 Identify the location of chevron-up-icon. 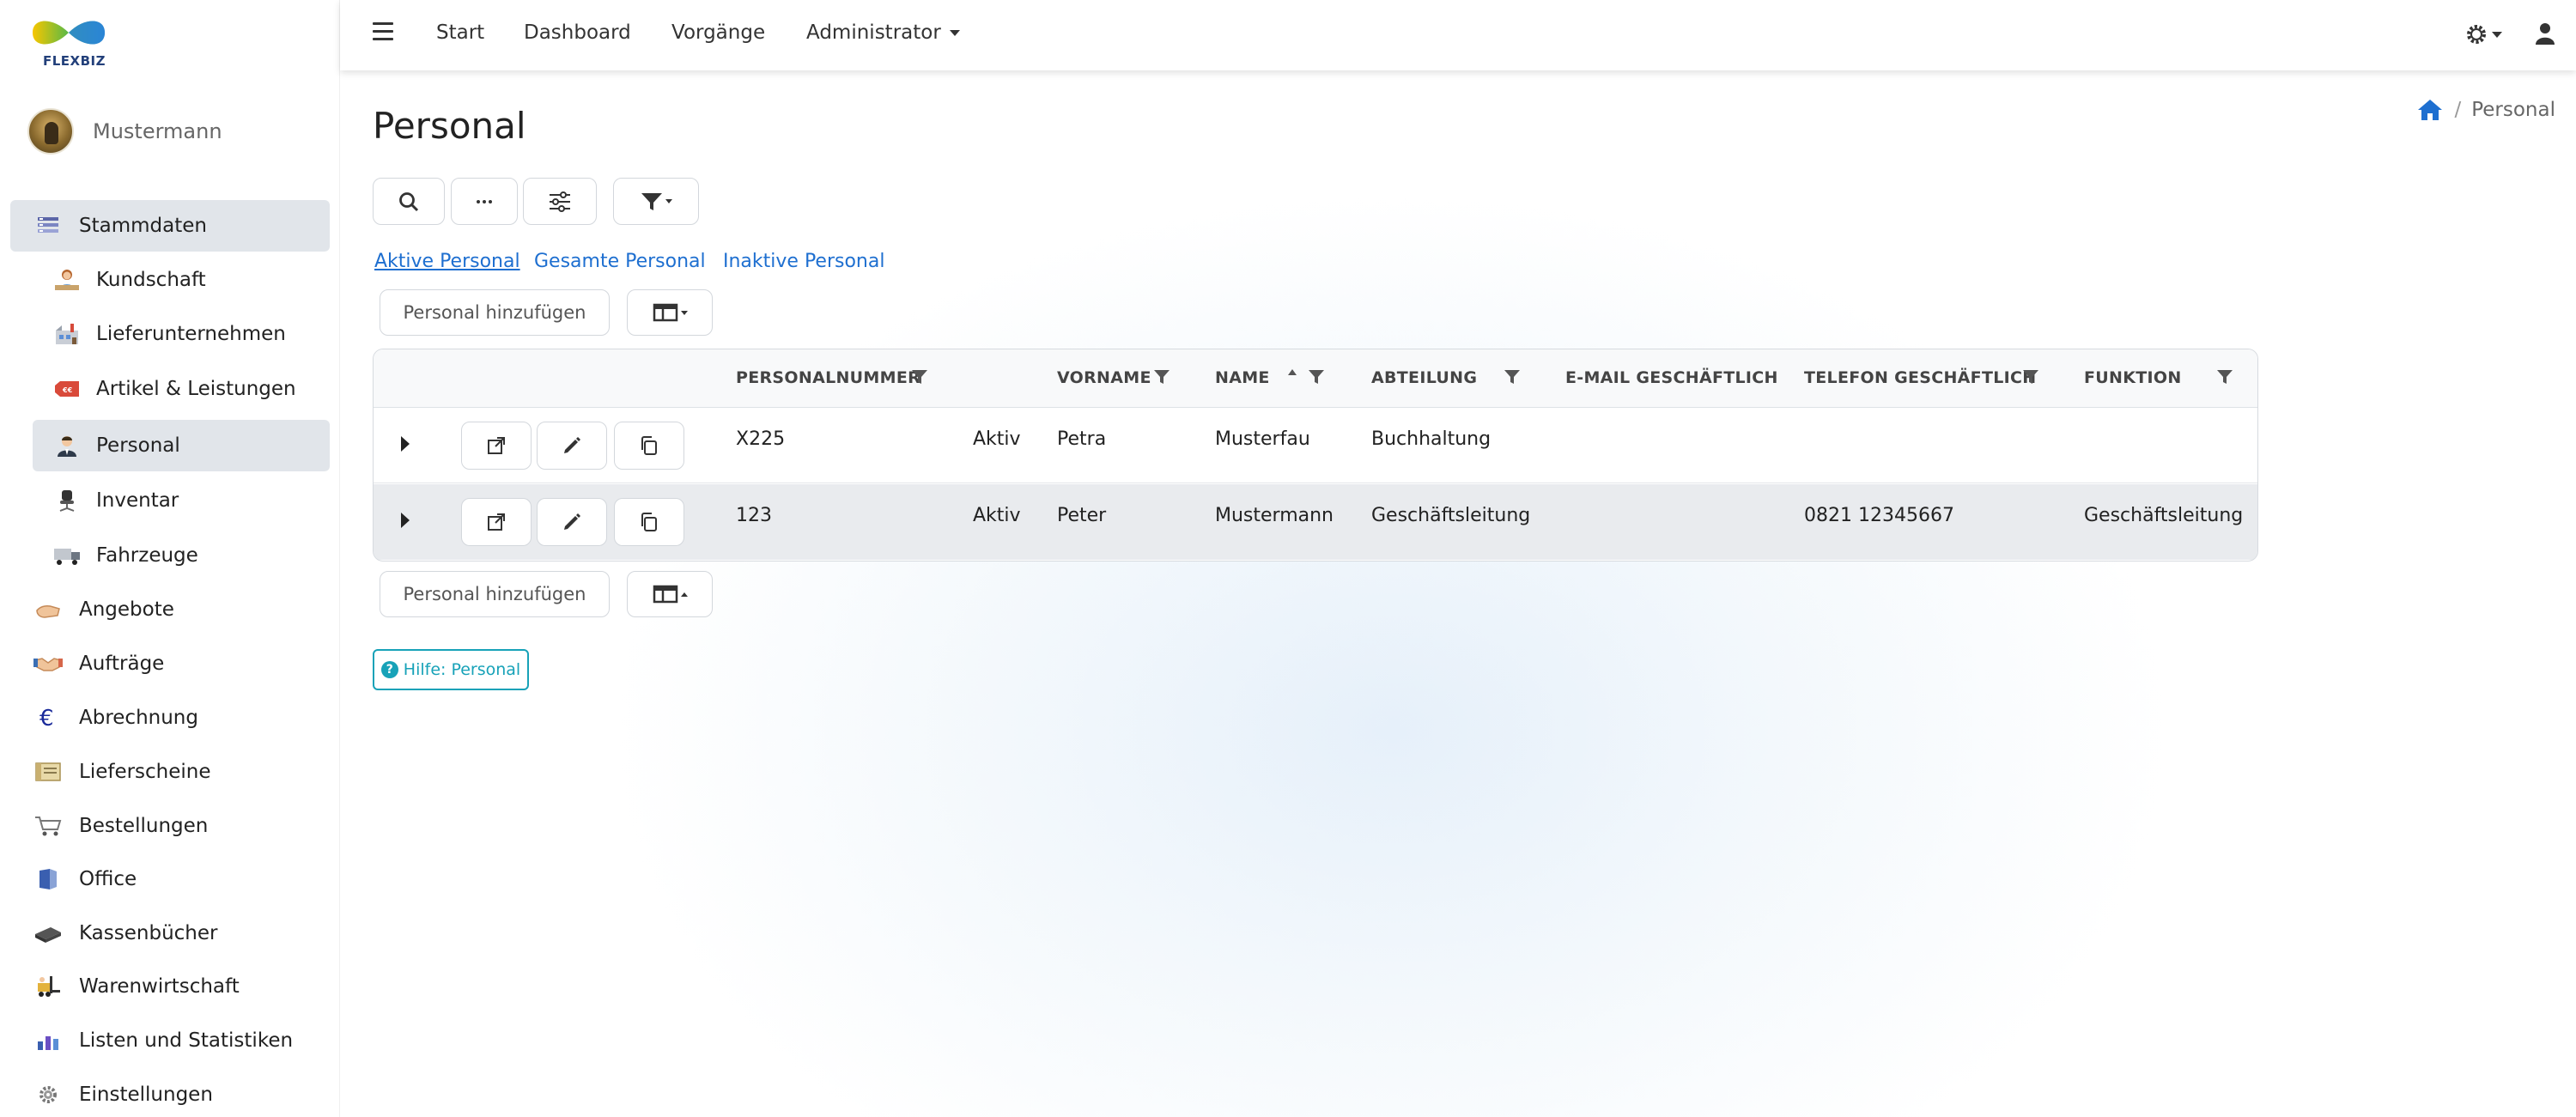
(684, 594).